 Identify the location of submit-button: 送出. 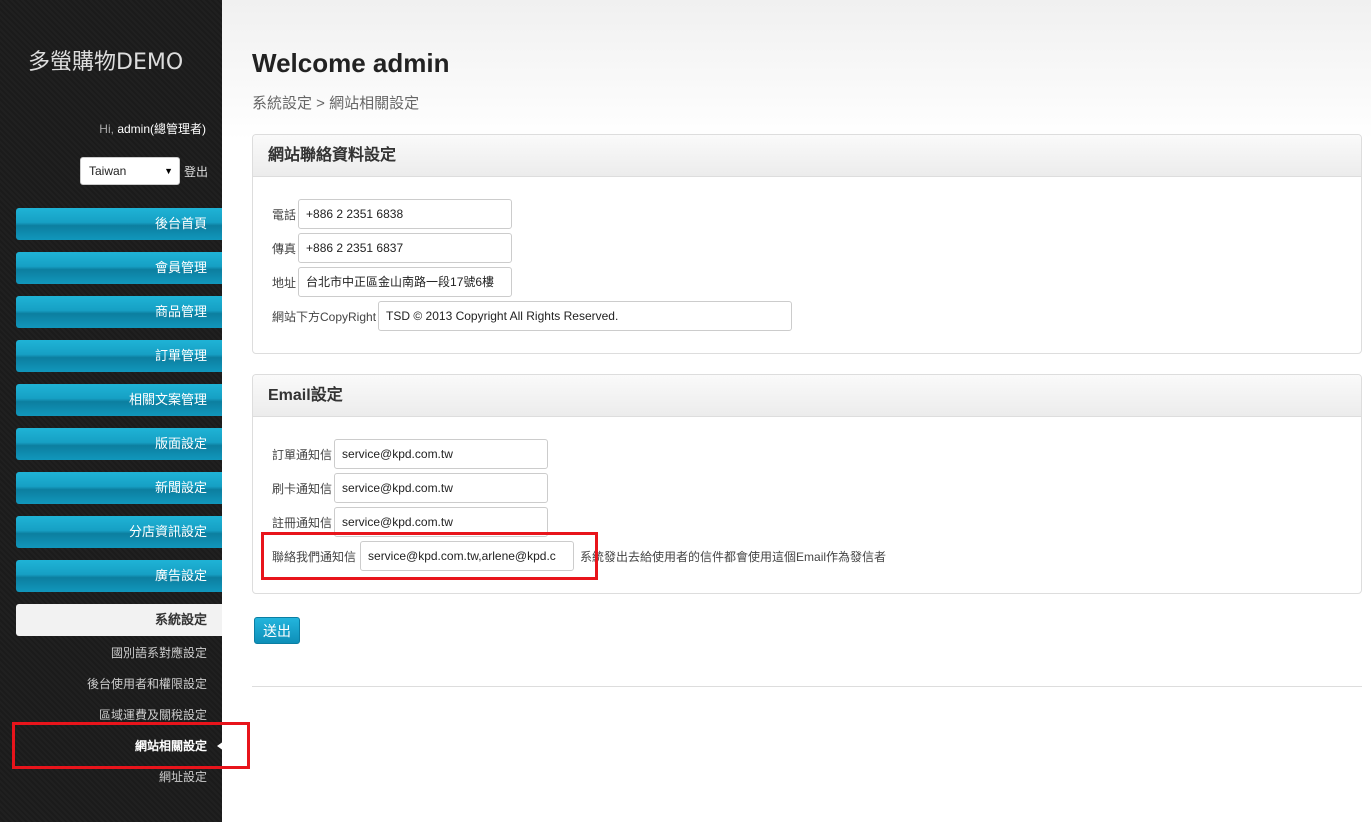
(277, 630).